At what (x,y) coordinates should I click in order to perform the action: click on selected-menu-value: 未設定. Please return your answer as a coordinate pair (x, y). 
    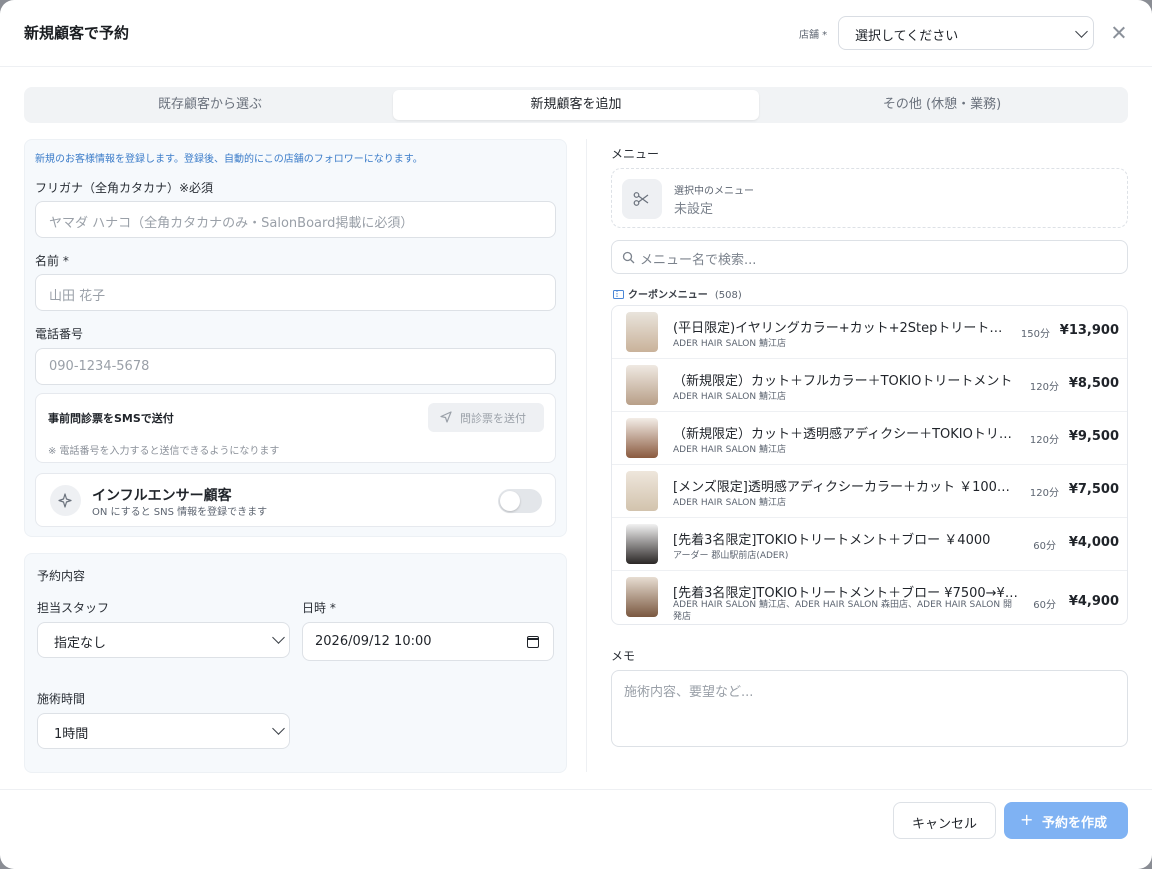
    Looking at the image, I should click on (694, 209).